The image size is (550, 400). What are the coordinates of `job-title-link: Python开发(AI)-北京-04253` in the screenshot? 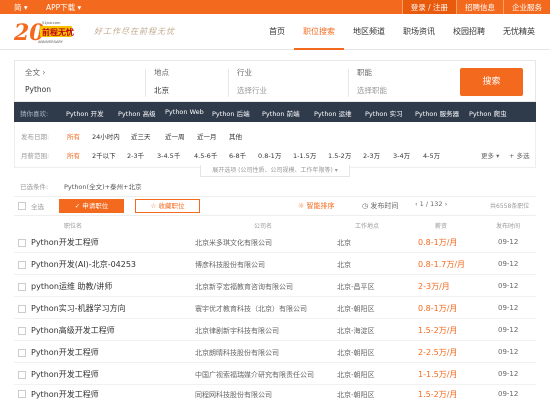 It's located at (83, 264).